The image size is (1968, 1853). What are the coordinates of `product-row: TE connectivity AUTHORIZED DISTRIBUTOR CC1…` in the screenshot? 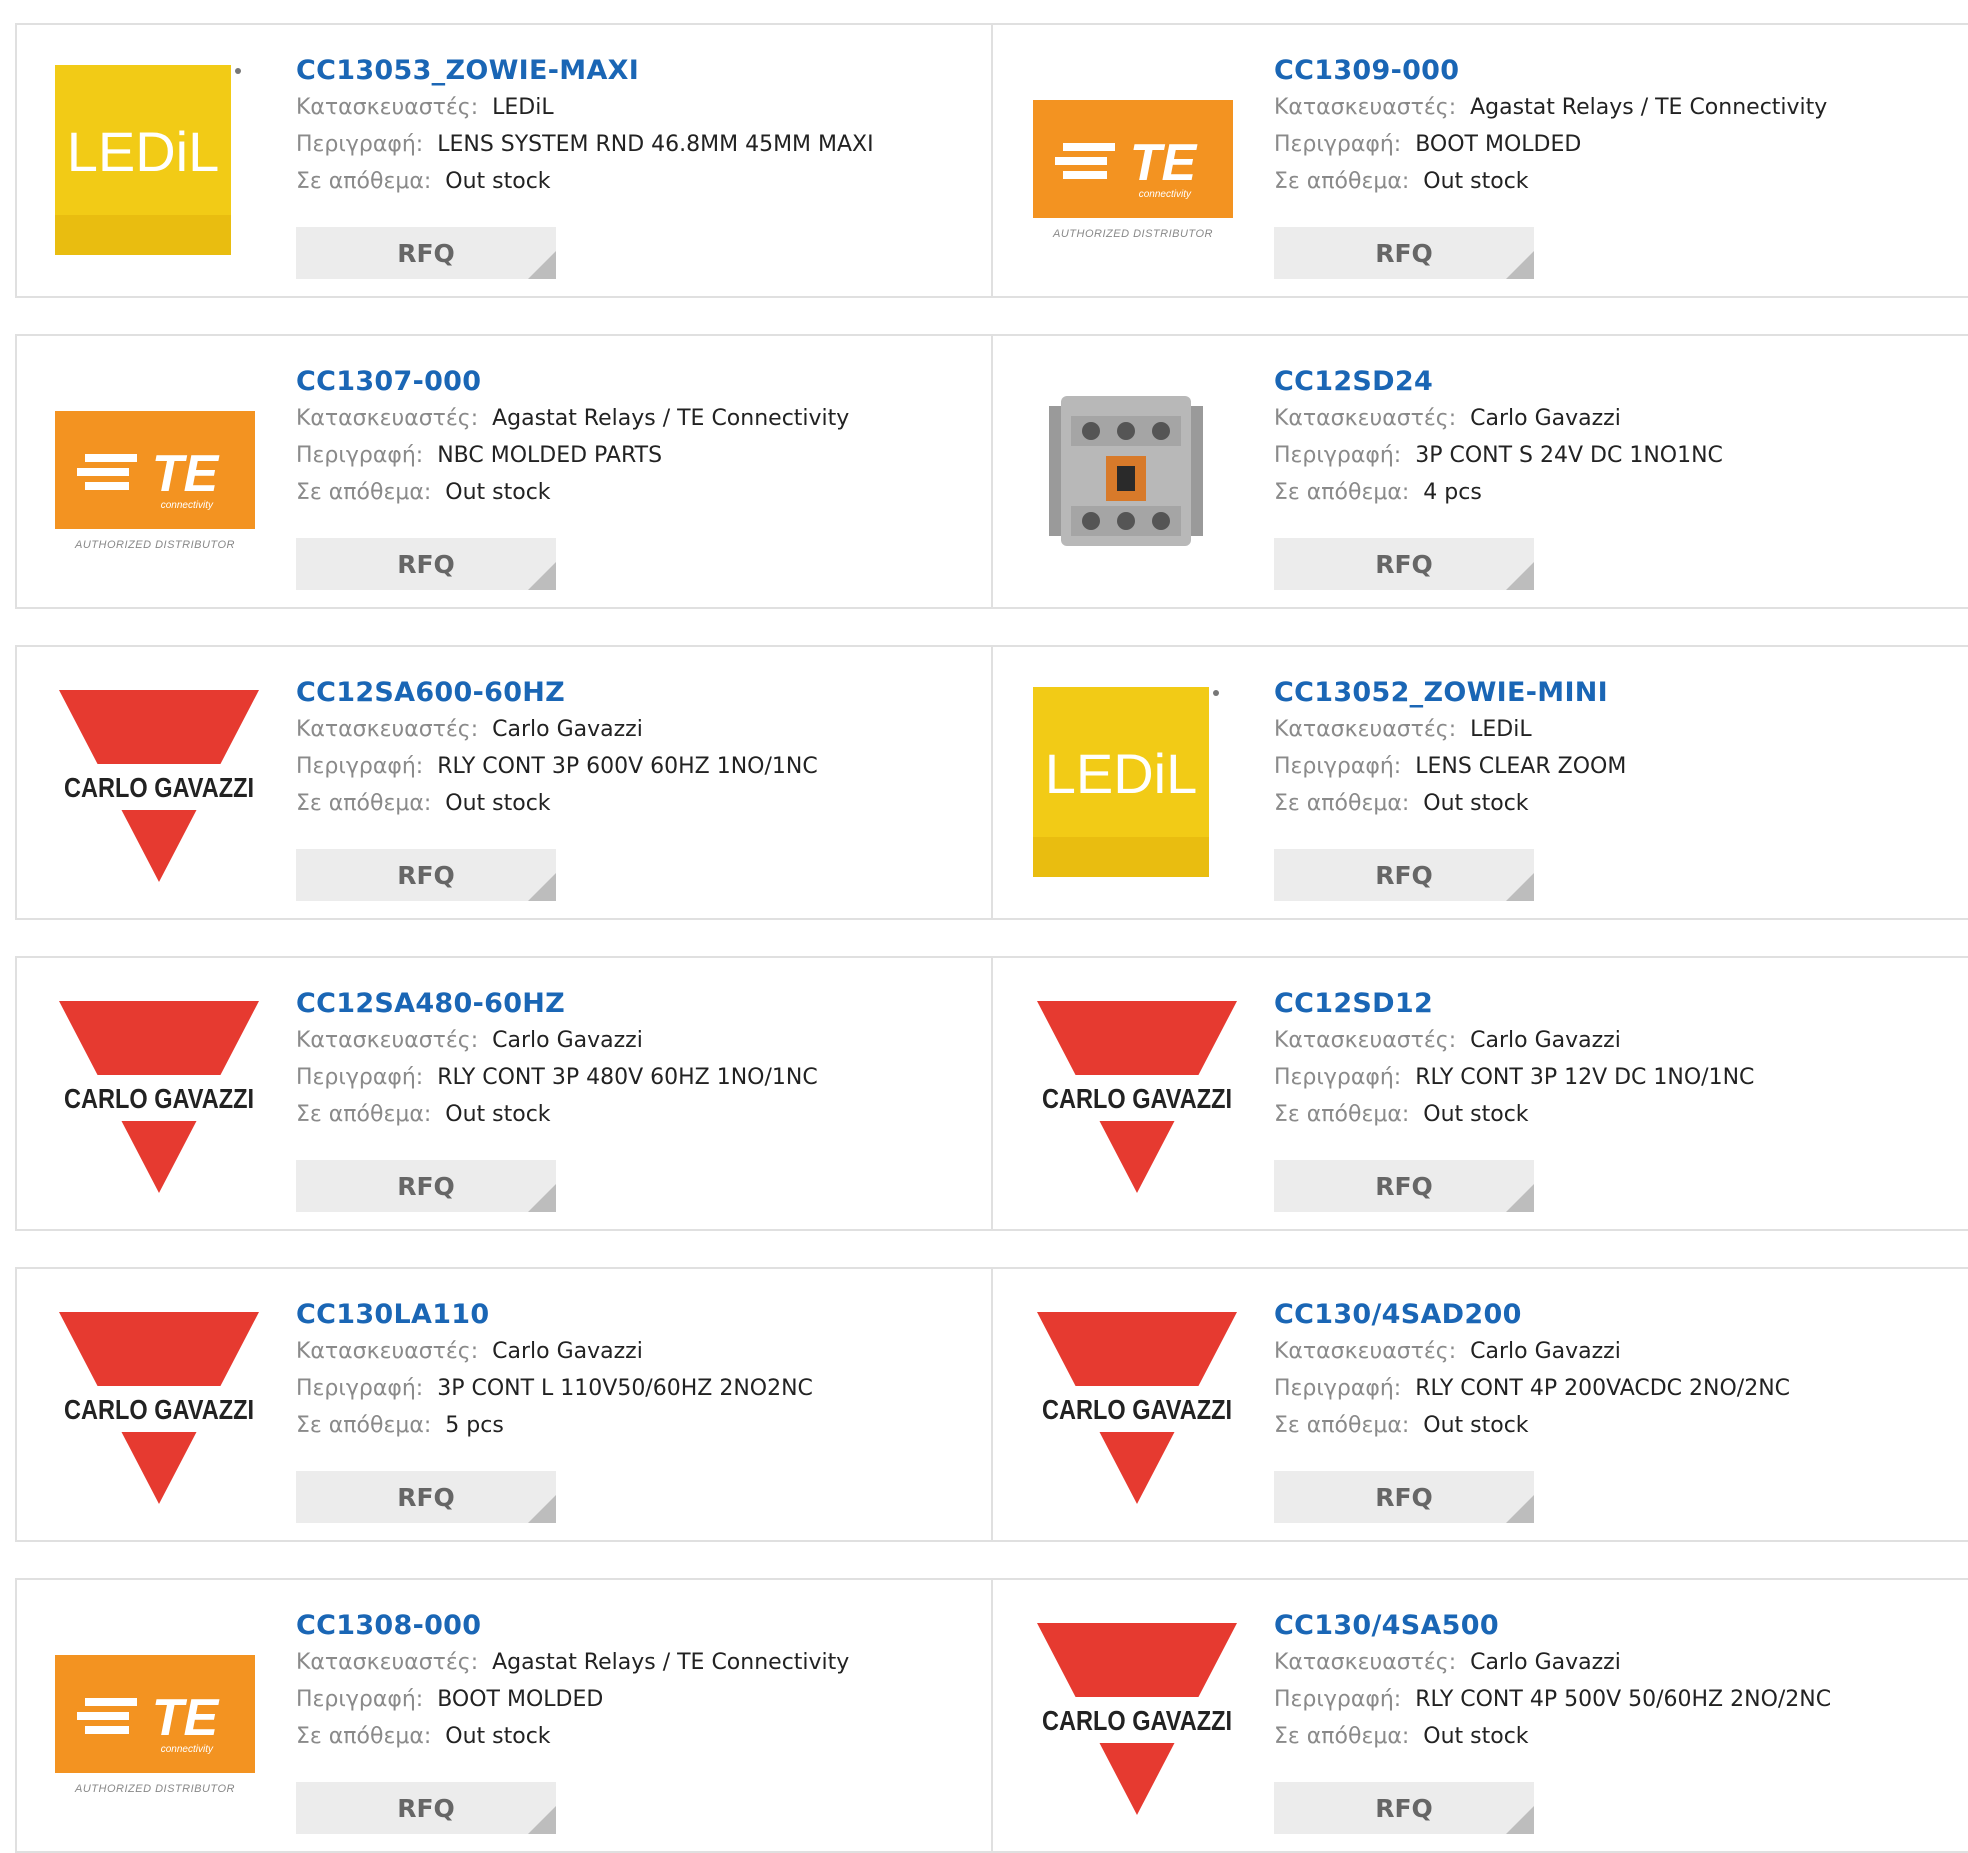 It's located at (991, 471).